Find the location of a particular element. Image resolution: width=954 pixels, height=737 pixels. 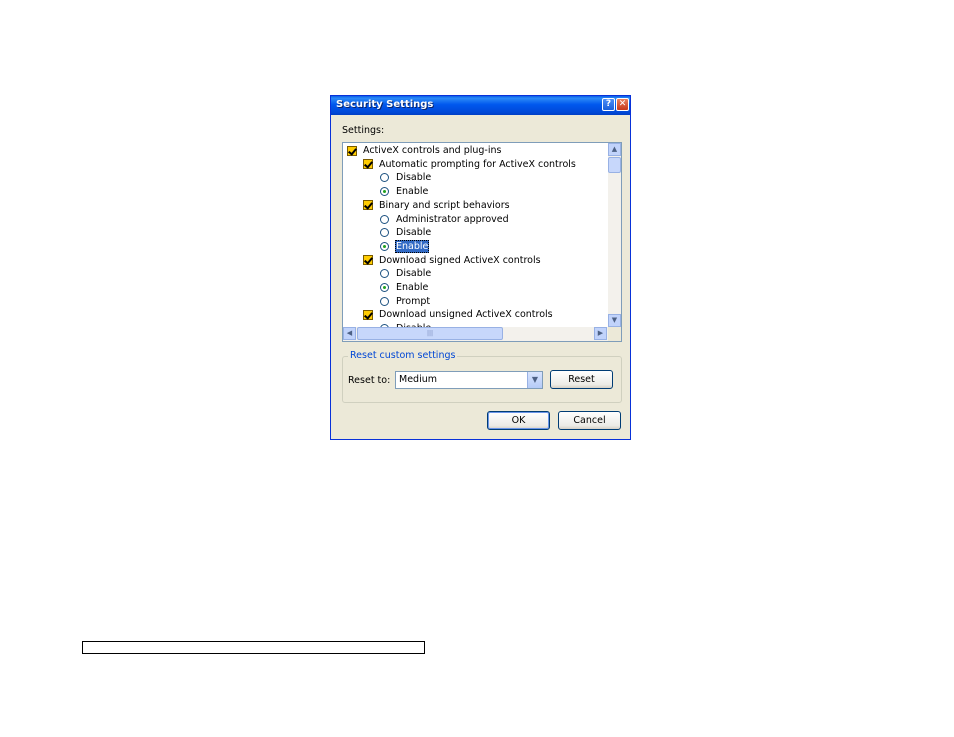

horizontal-scrollbar: ◀ ||| ▶ is located at coordinates (475, 334).